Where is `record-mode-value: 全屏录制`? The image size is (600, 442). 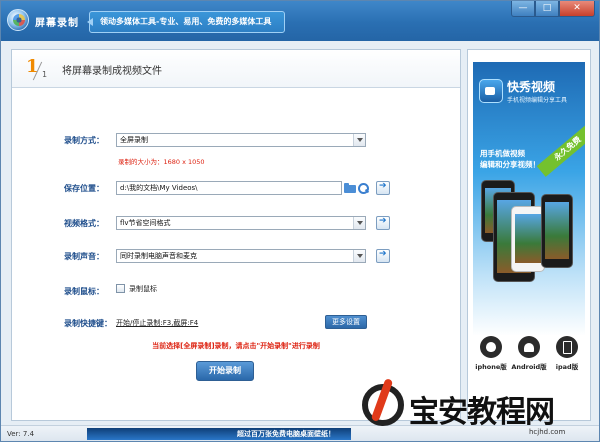 record-mode-value: 全屏录制 is located at coordinates (134, 140).